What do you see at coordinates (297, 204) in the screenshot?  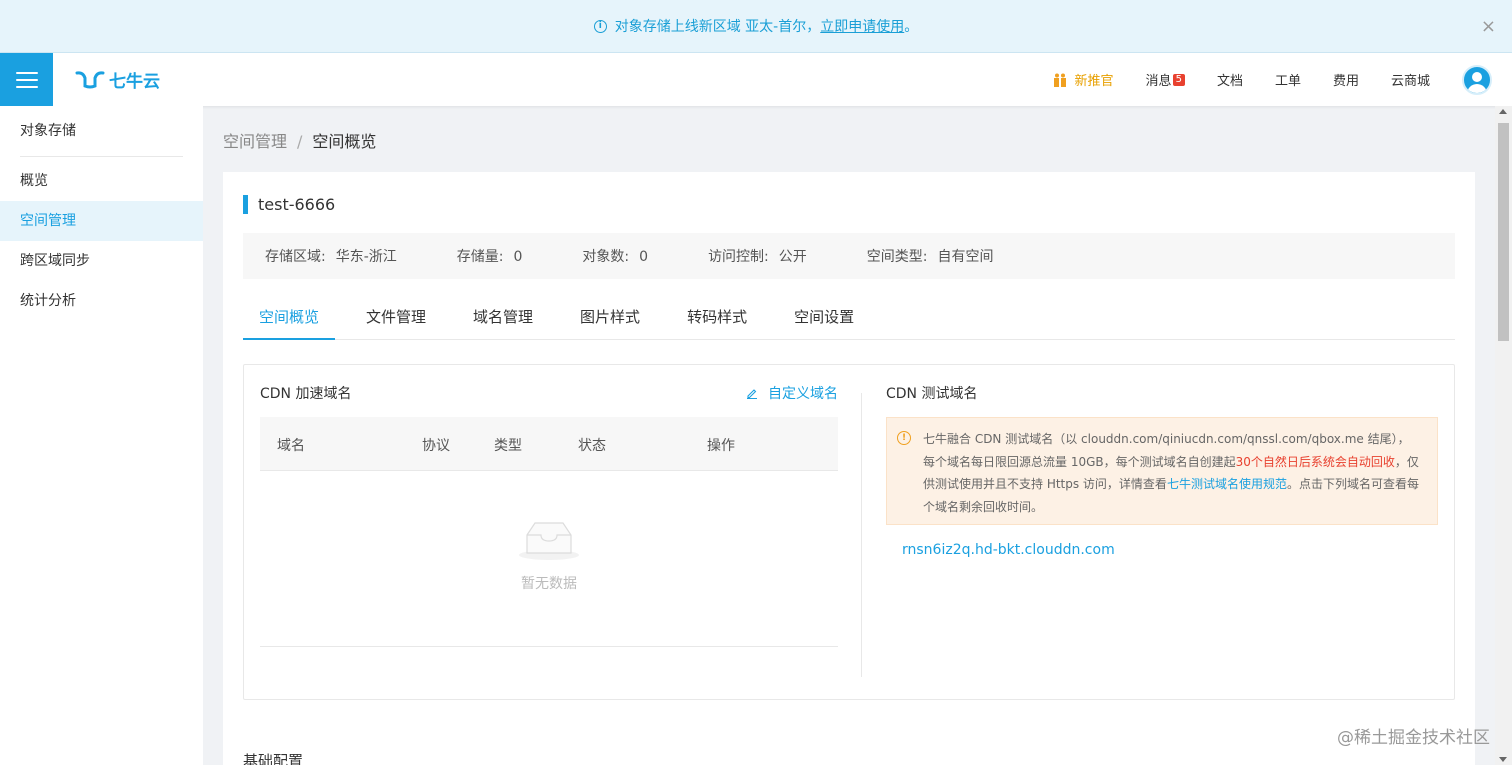 I see `bucket-name: test-6666` at bounding box center [297, 204].